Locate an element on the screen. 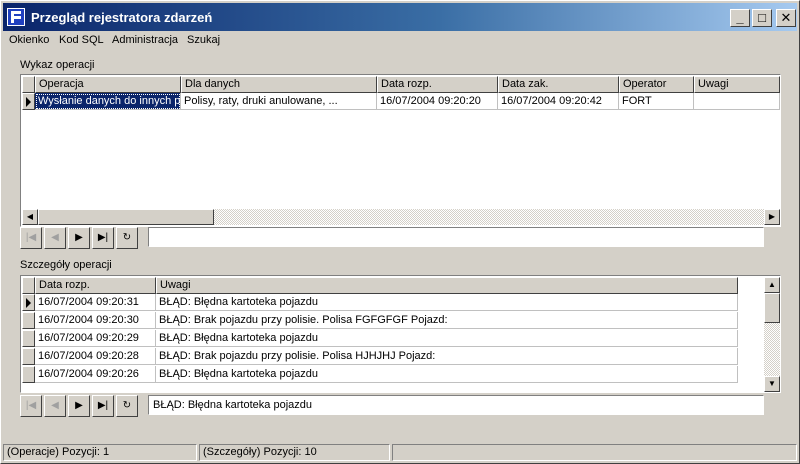 This screenshot has width=800, height=464. scroll-up-button: ▲ is located at coordinates (772, 285).